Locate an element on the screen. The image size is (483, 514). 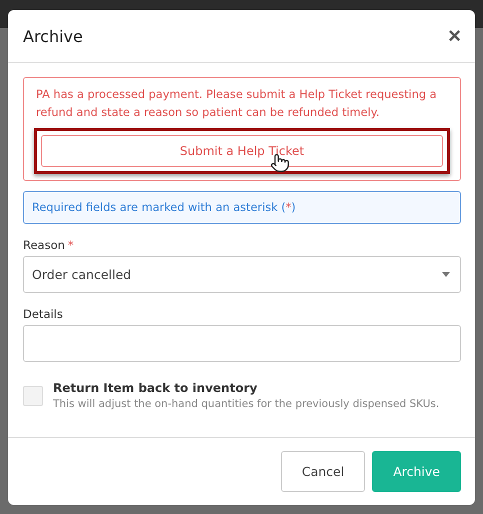
help-ticket-button: Submit a Help Ticket is located at coordinates (242, 151).